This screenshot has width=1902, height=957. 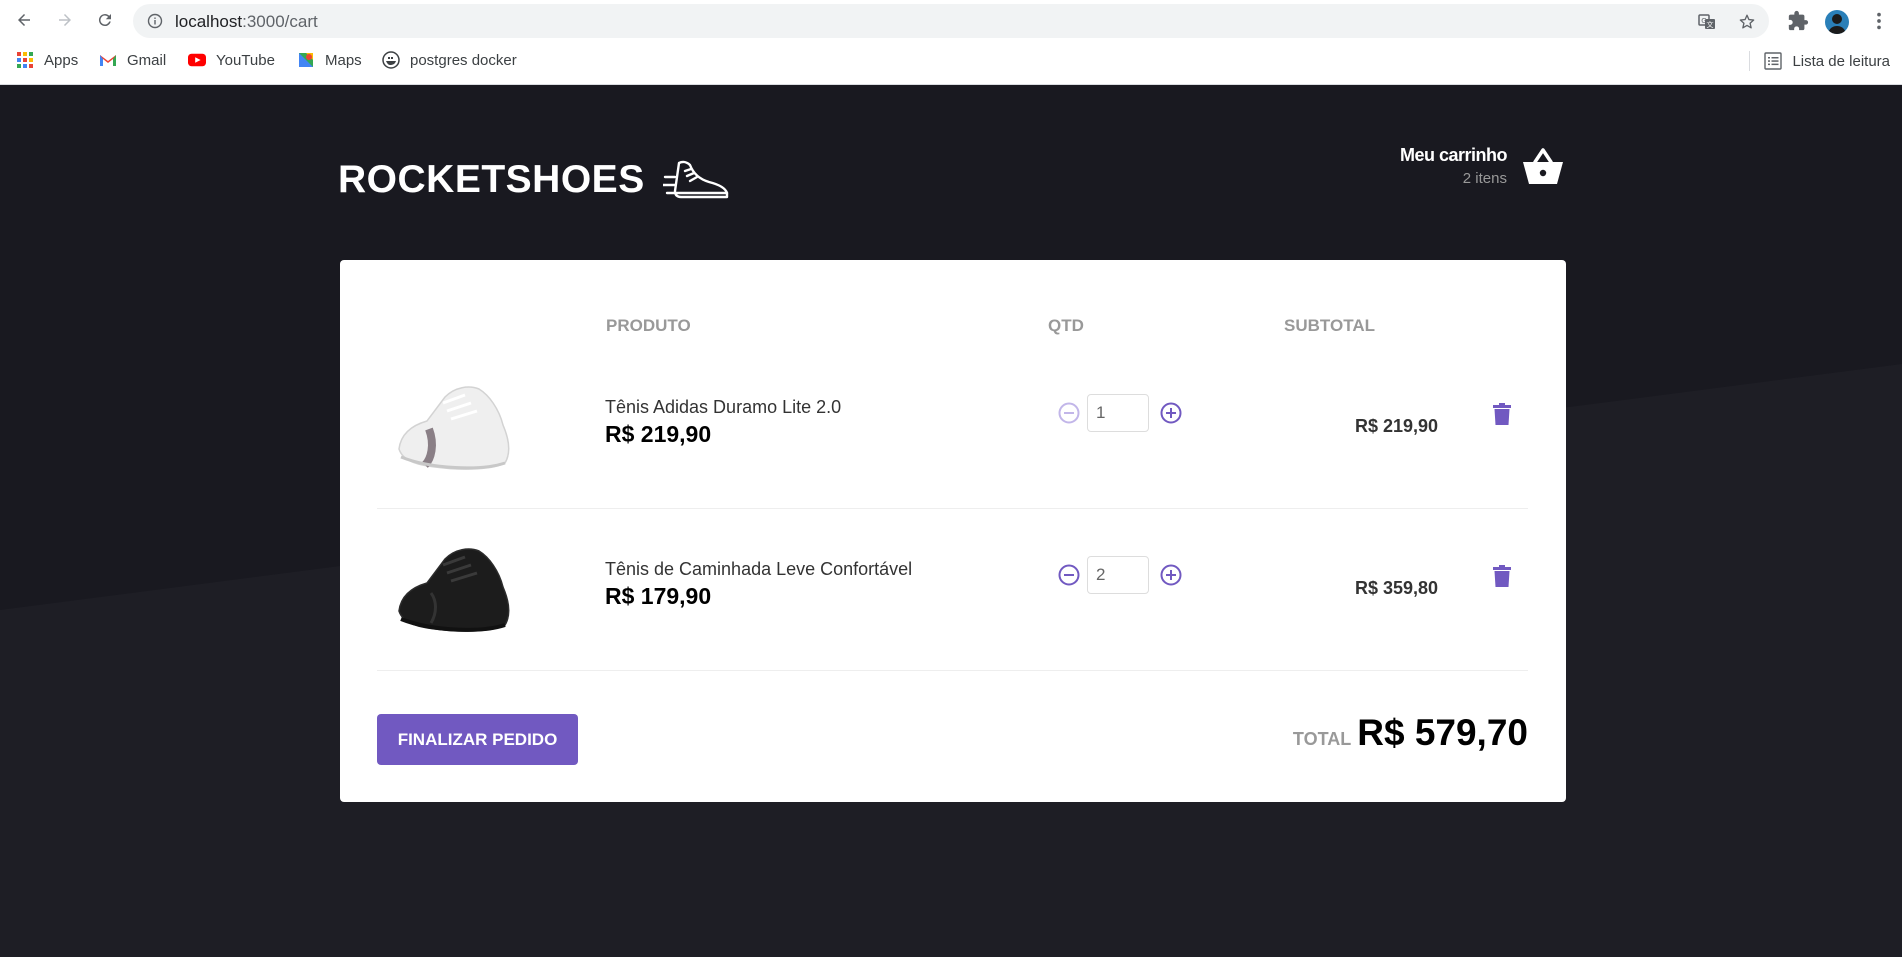 I want to click on cart-title: Meu carrinho, so click(x=1453, y=155).